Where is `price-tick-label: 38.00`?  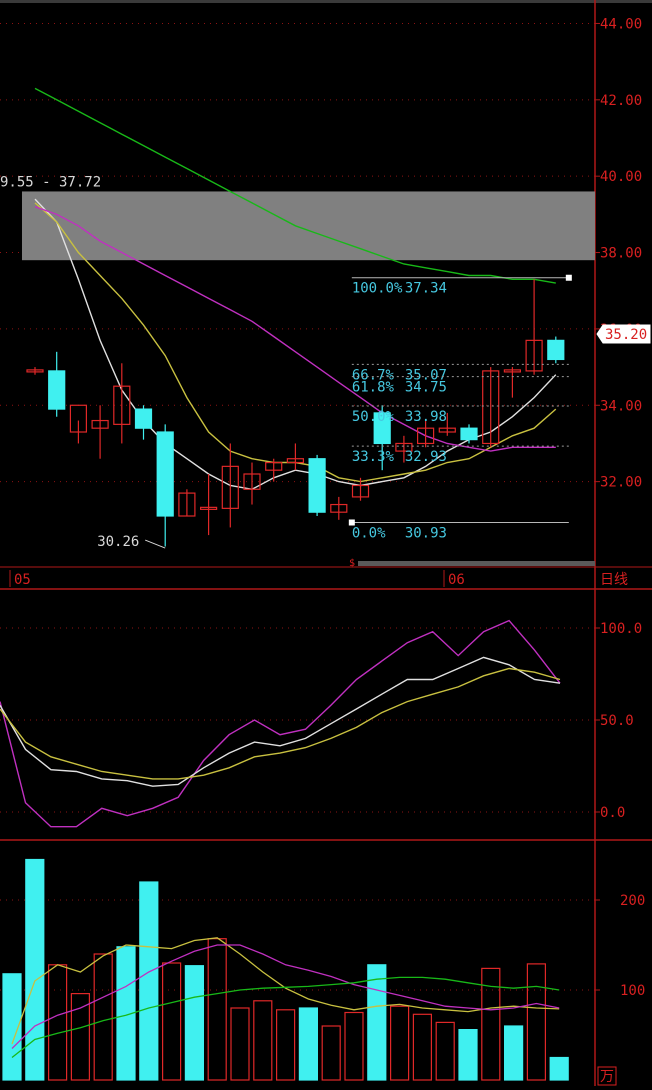
price-tick-label: 38.00 is located at coordinates (621, 254).